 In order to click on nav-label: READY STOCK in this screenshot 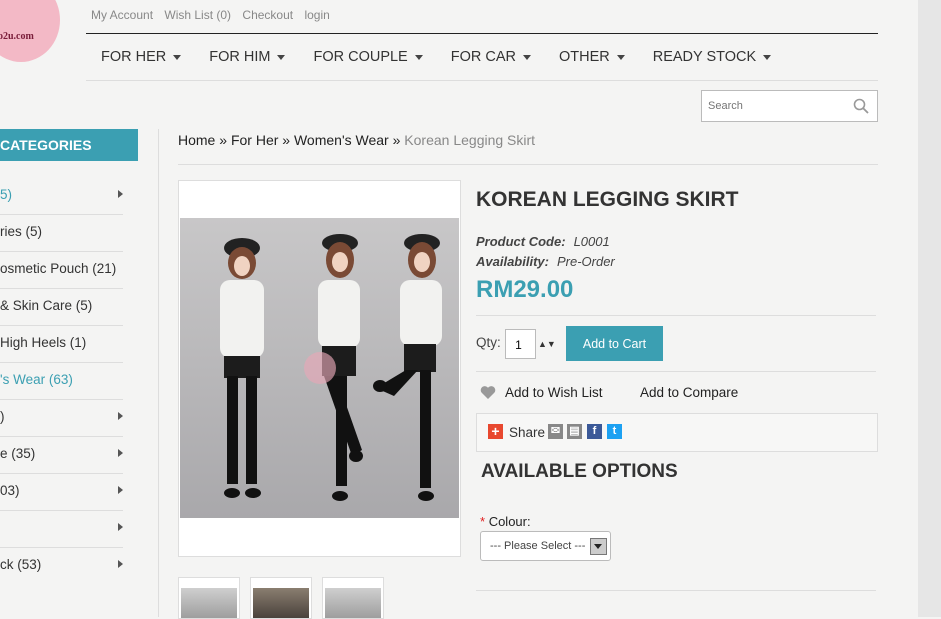, I will do `click(704, 57)`.